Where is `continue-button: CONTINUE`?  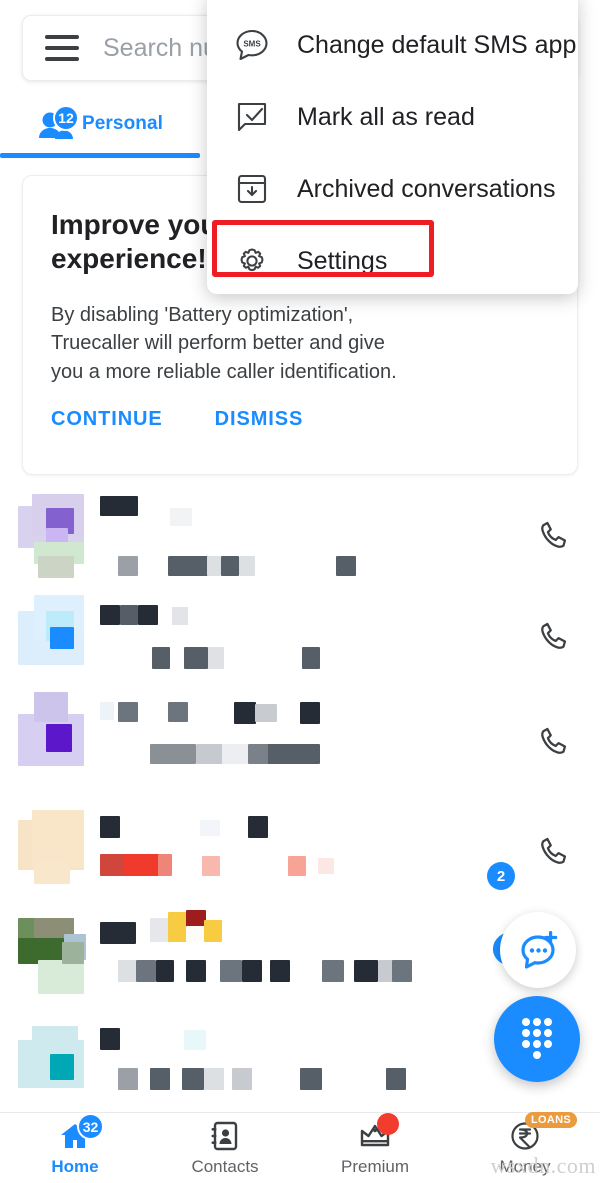
continue-button: CONTINUE is located at coordinates (107, 419).